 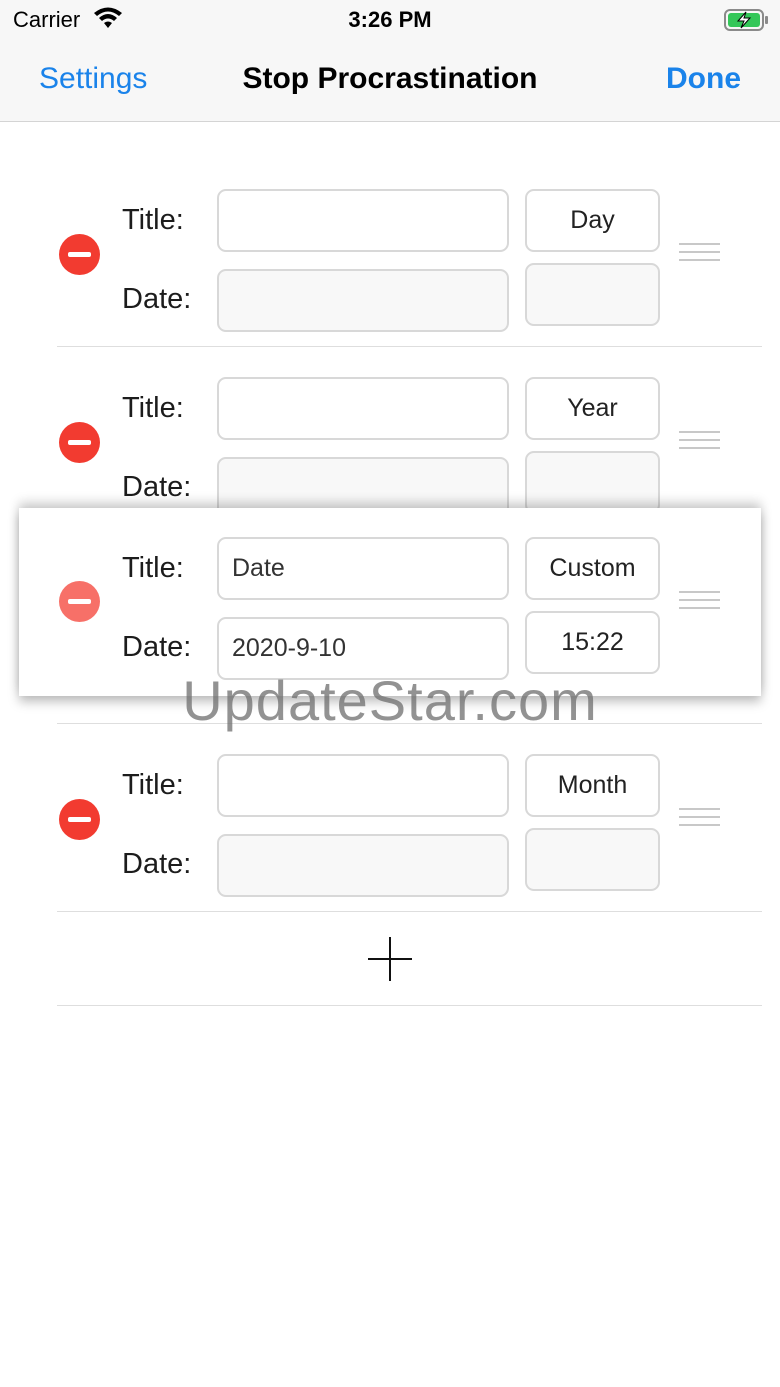 I want to click on unit-button: Month, so click(x=592, y=785).